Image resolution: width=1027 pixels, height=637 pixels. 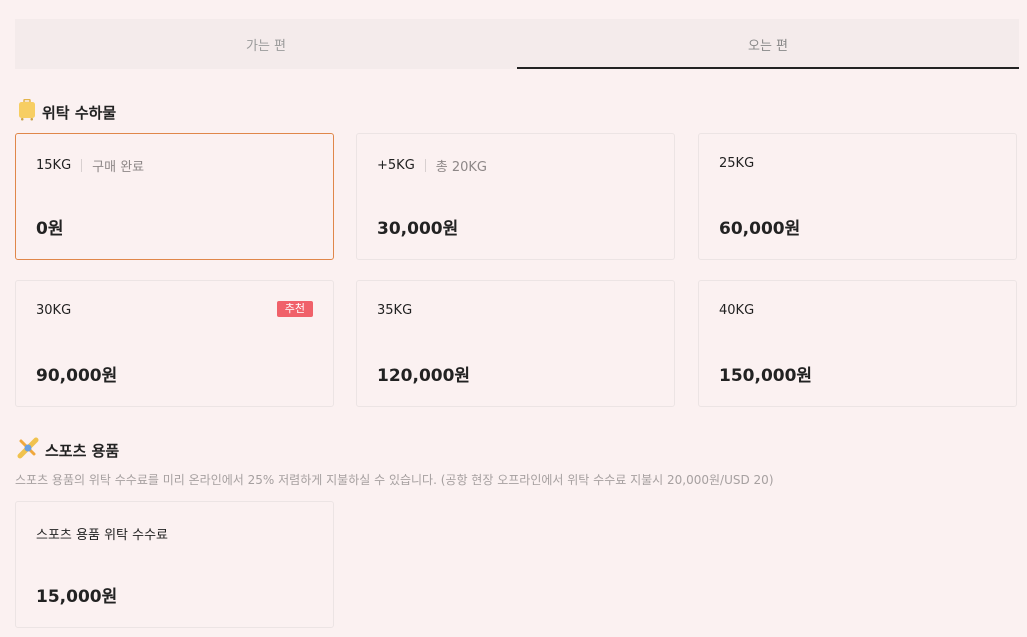 What do you see at coordinates (77, 376) in the screenshot?
I see `option-price: 90,000원` at bounding box center [77, 376].